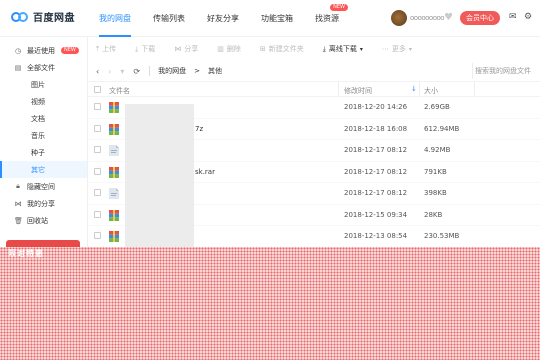 The width and height of the screenshot is (540, 360). What do you see at coordinates (38, 101) in the screenshot?
I see `sidebar-item-label: 视频` at bounding box center [38, 101].